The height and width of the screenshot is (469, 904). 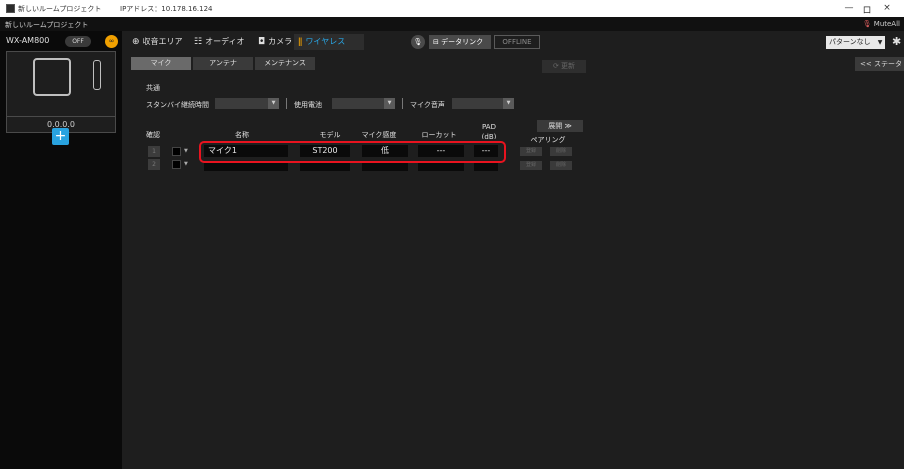 What do you see at coordinates (162, 41) in the screenshot?
I see `tab-area-label: 収音エリア` at bounding box center [162, 41].